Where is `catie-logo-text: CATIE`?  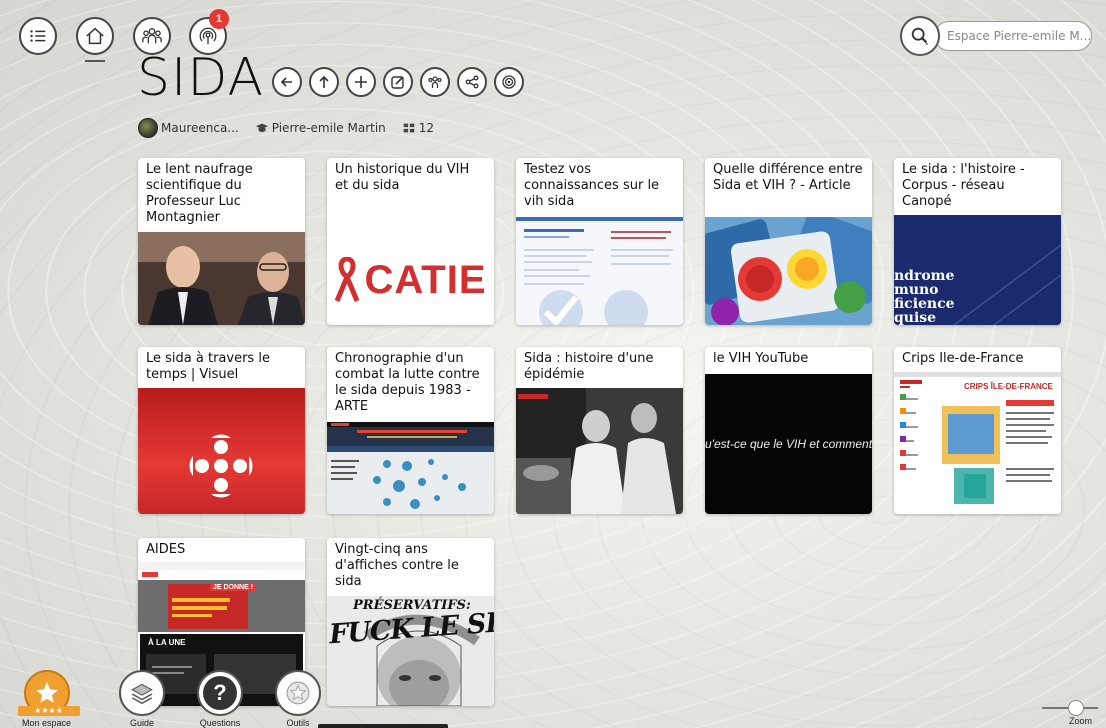 catie-logo-text: CATIE is located at coordinates (425, 279).